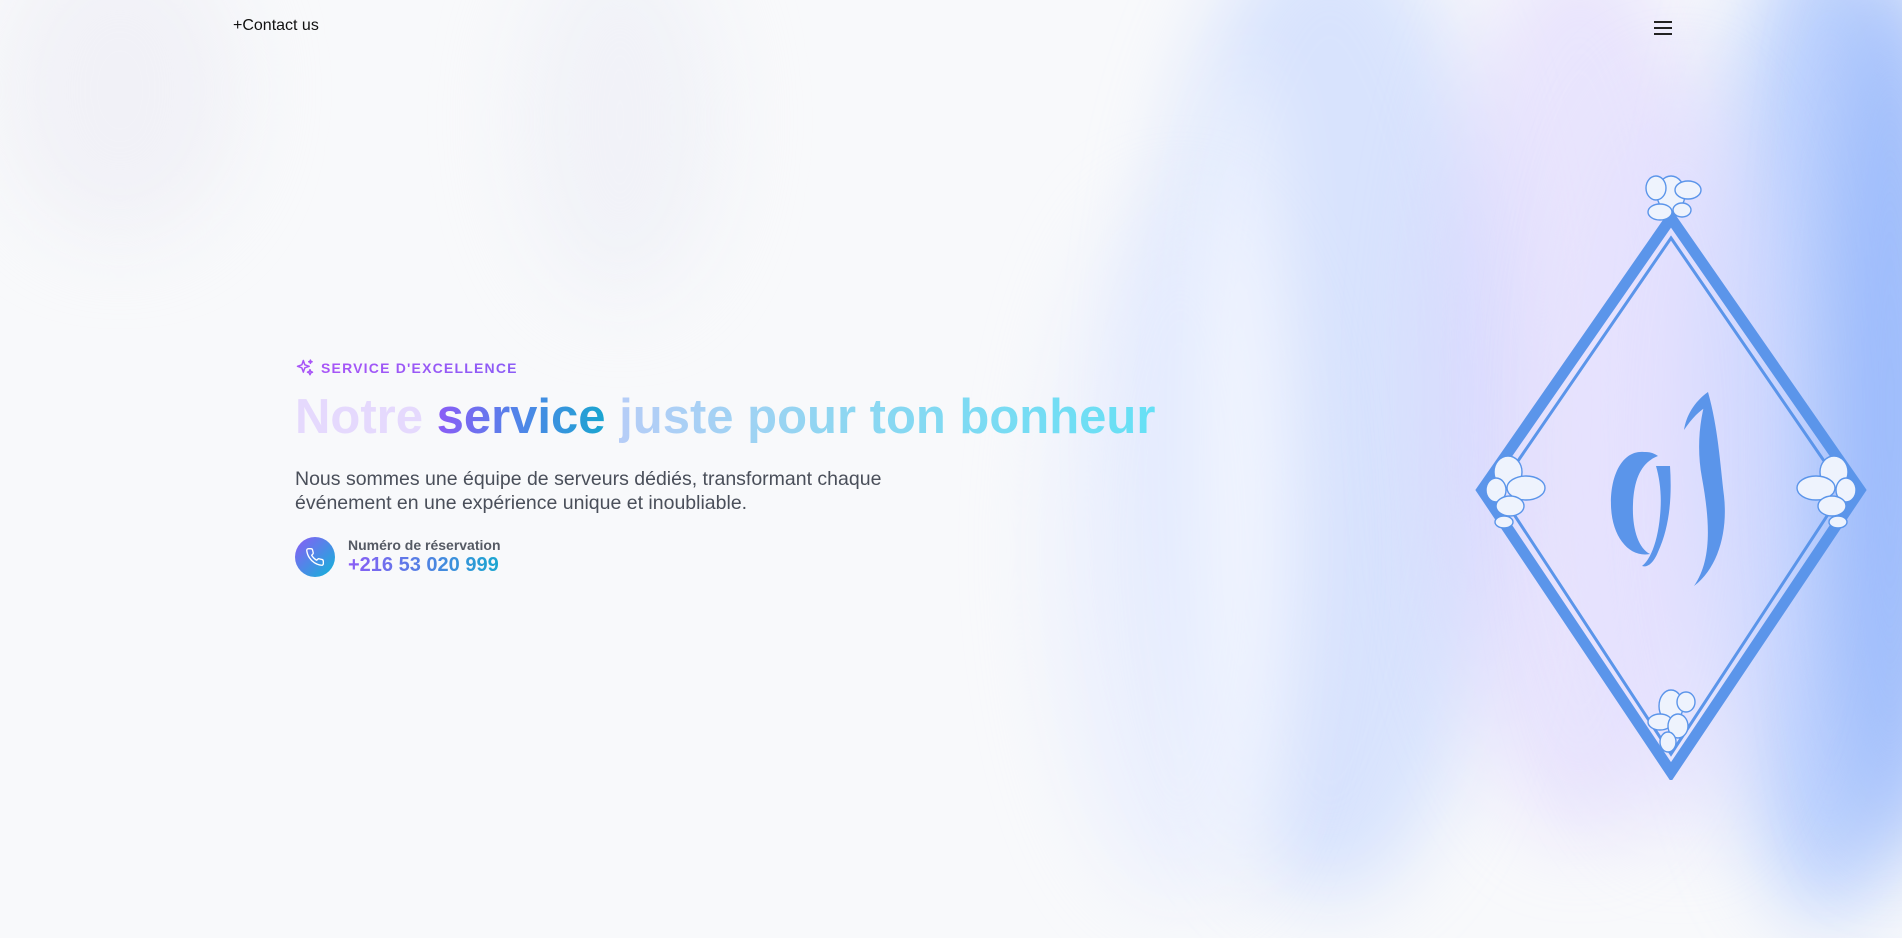 The height and width of the screenshot is (938, 1902). Describe the element at coordinates (276, 26) in the screenshot. I see `contact-us-link: +Contact us` at that location.